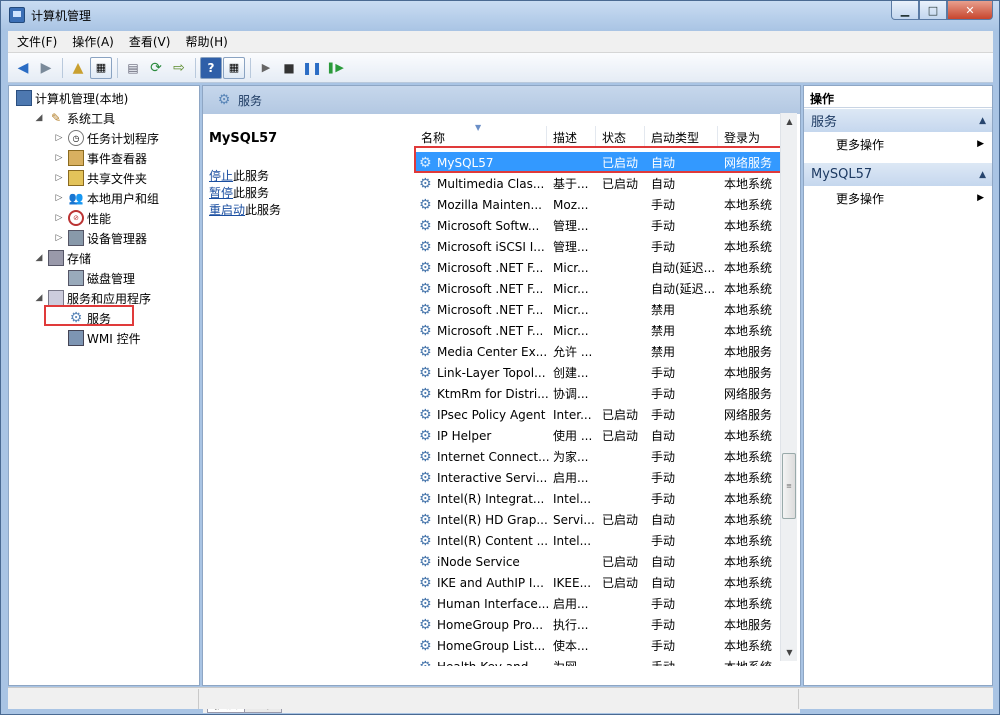  What do you see at coordinates (601, 393) in the screenshot?
I see `service-row: ⚙ KtmRm for Distri... 协调... 手动 网络服务` at bounding box center [601, 393].